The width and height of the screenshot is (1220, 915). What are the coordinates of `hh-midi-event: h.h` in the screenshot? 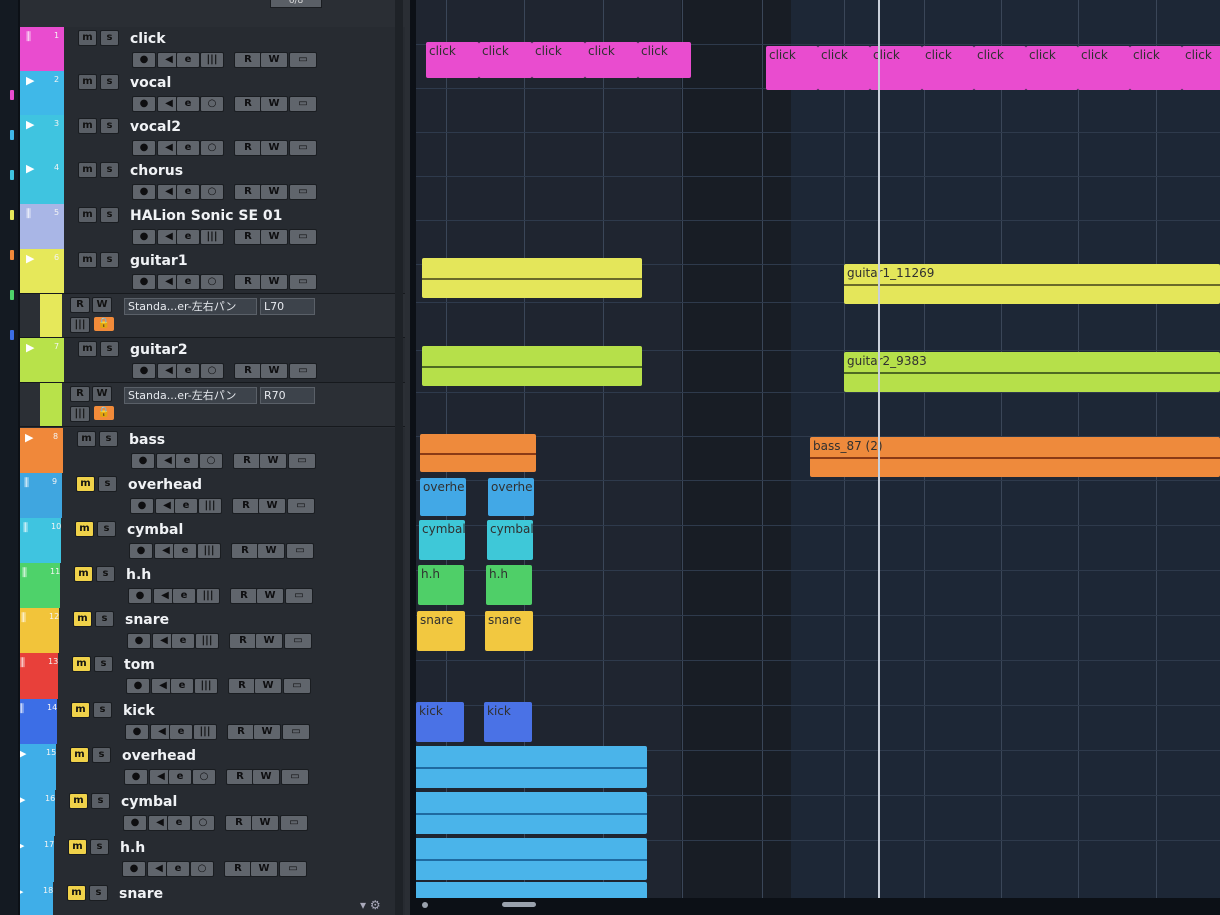 It's located at (509, 585).